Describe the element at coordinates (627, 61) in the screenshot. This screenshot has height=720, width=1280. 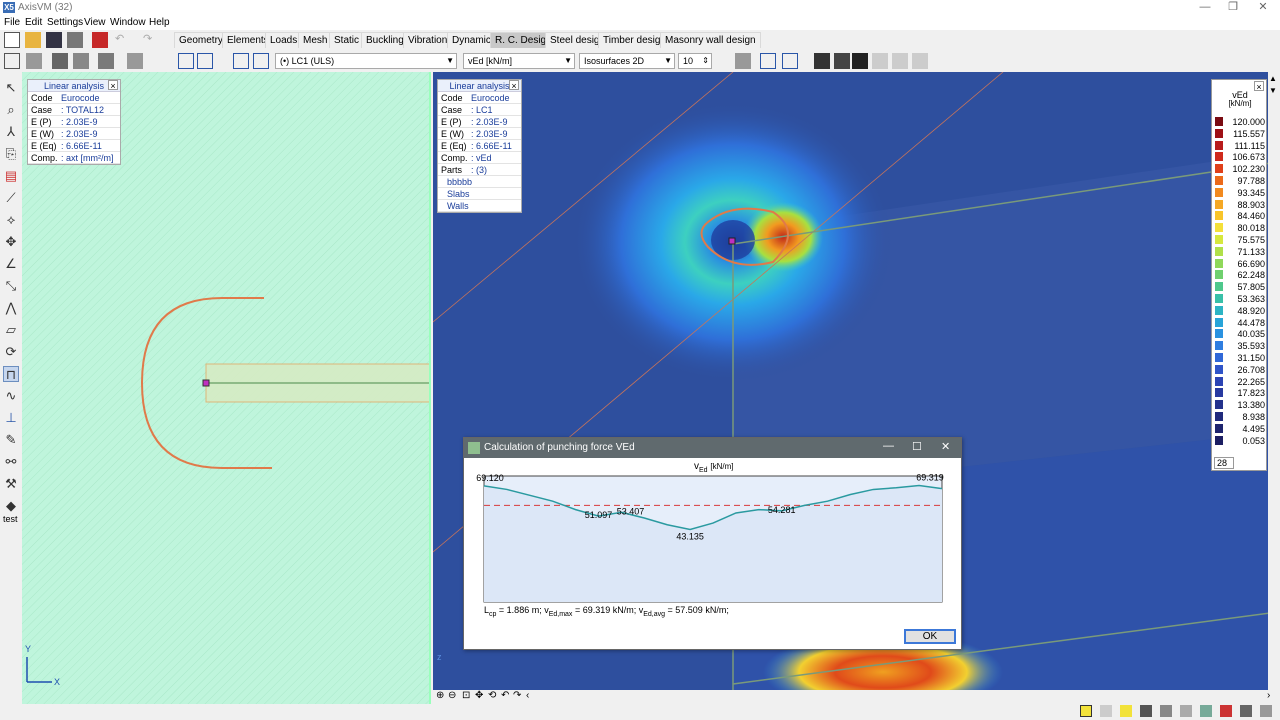
I see `display-mode-select: Isosurfaces 2D ▼` at that location.